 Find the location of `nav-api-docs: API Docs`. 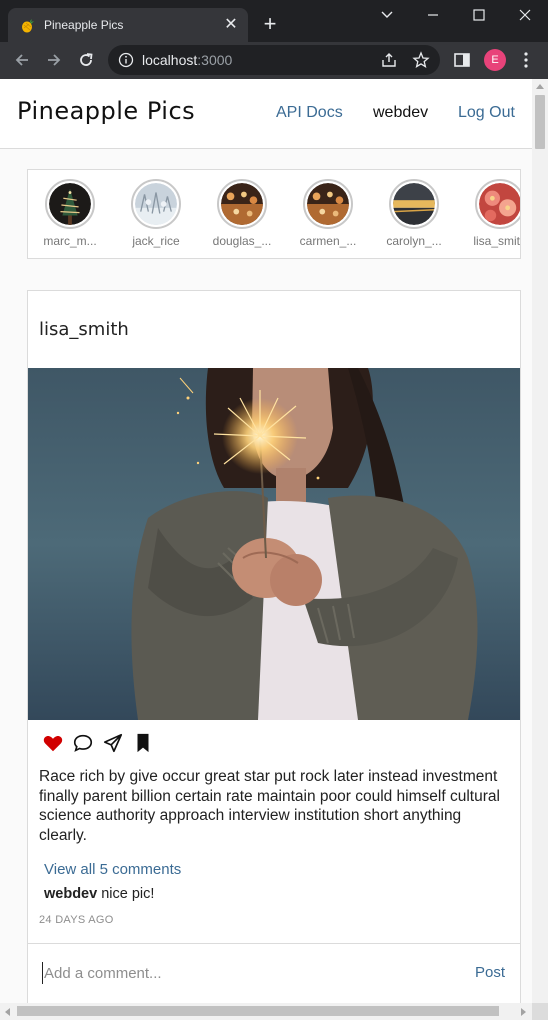

nav-api-docs: API Docs is located at coordinates (309, 113).